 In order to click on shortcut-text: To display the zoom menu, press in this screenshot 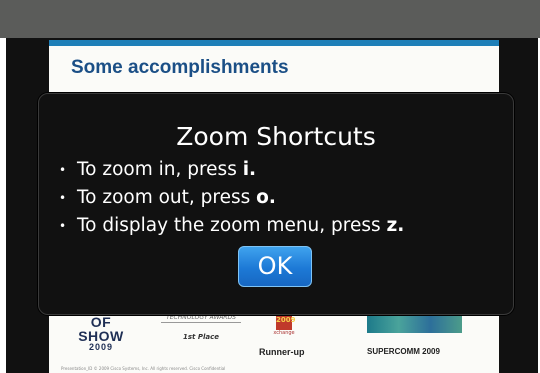, I will do `click(232, 225)`.